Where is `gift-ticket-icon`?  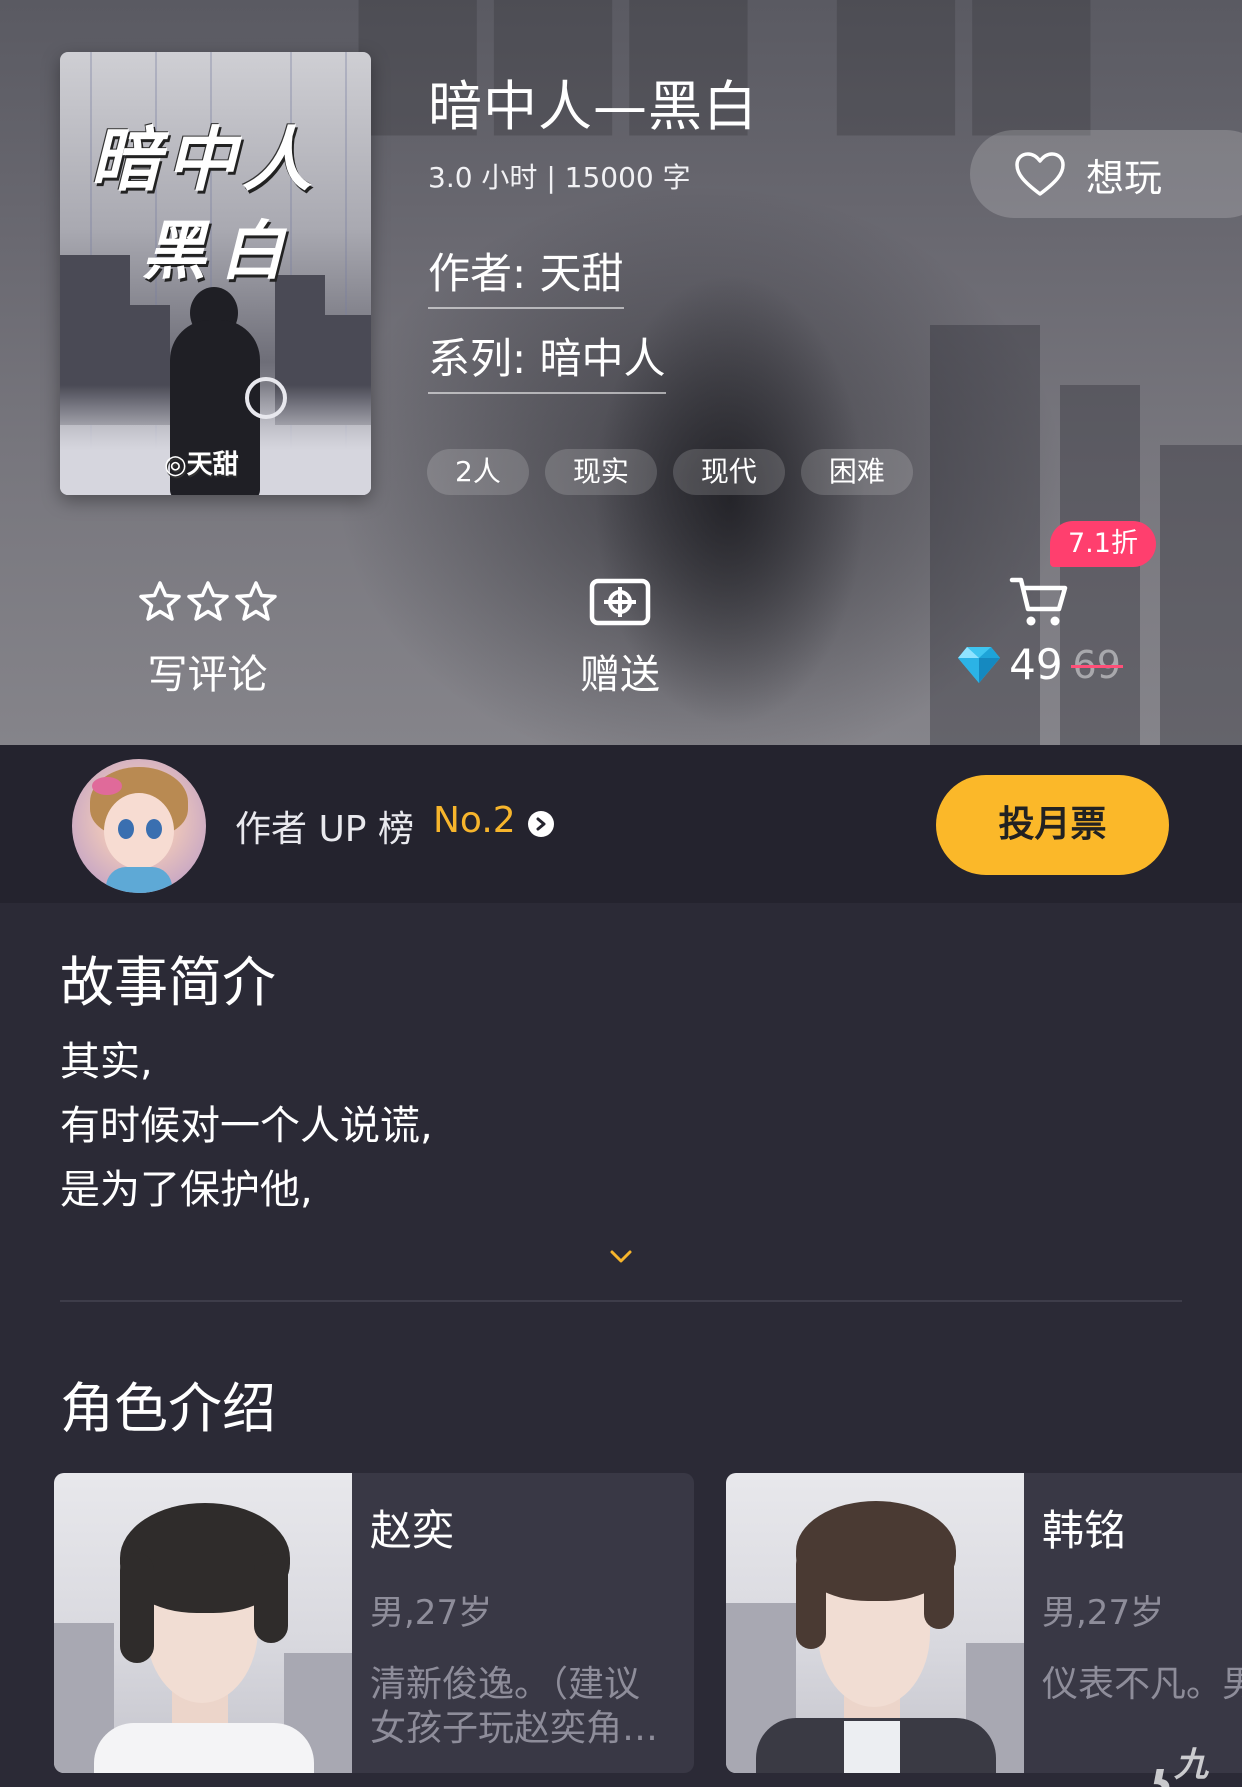 gift-ticket-icon is located at coordinates (620, 602).